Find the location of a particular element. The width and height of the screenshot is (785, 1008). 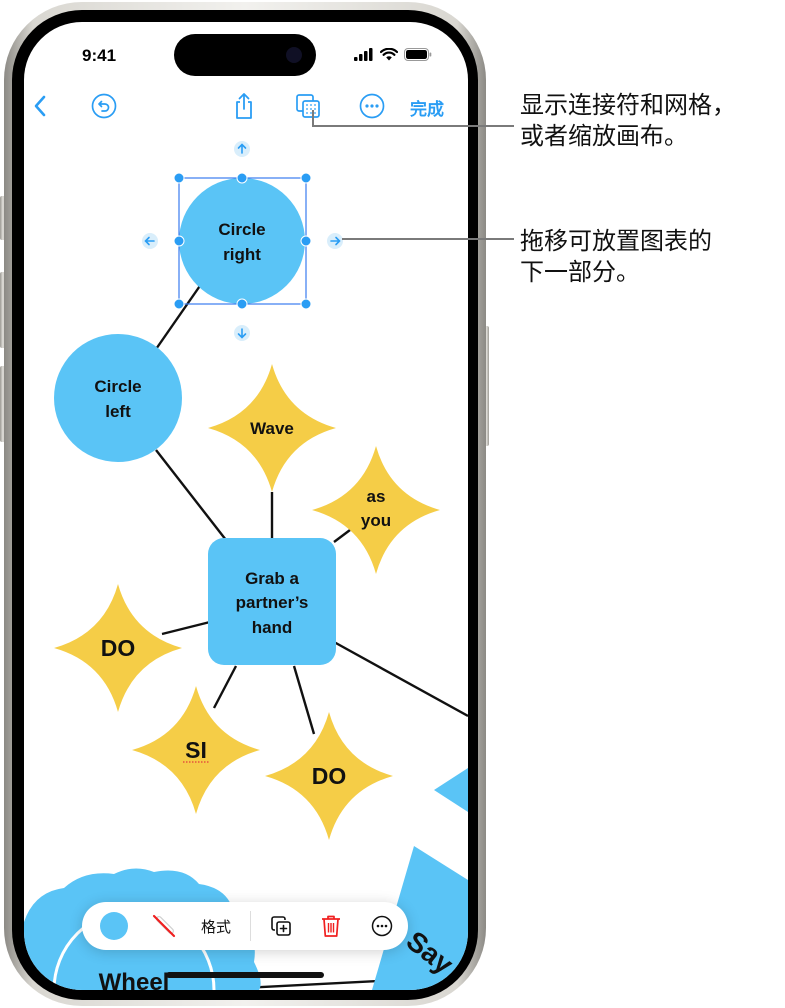

node-partial-triangle is located at coordinates (451, 790).